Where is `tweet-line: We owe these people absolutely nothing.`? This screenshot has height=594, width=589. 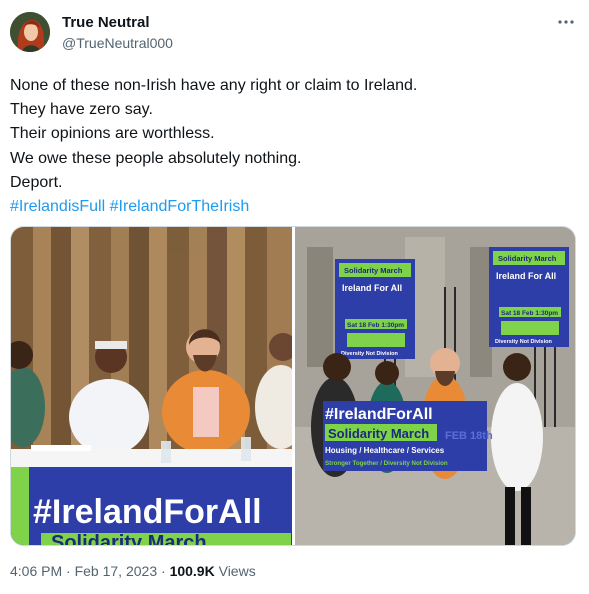
tweet-line: We owe these people absolutely nothing. is located at coordinates (156, 158).